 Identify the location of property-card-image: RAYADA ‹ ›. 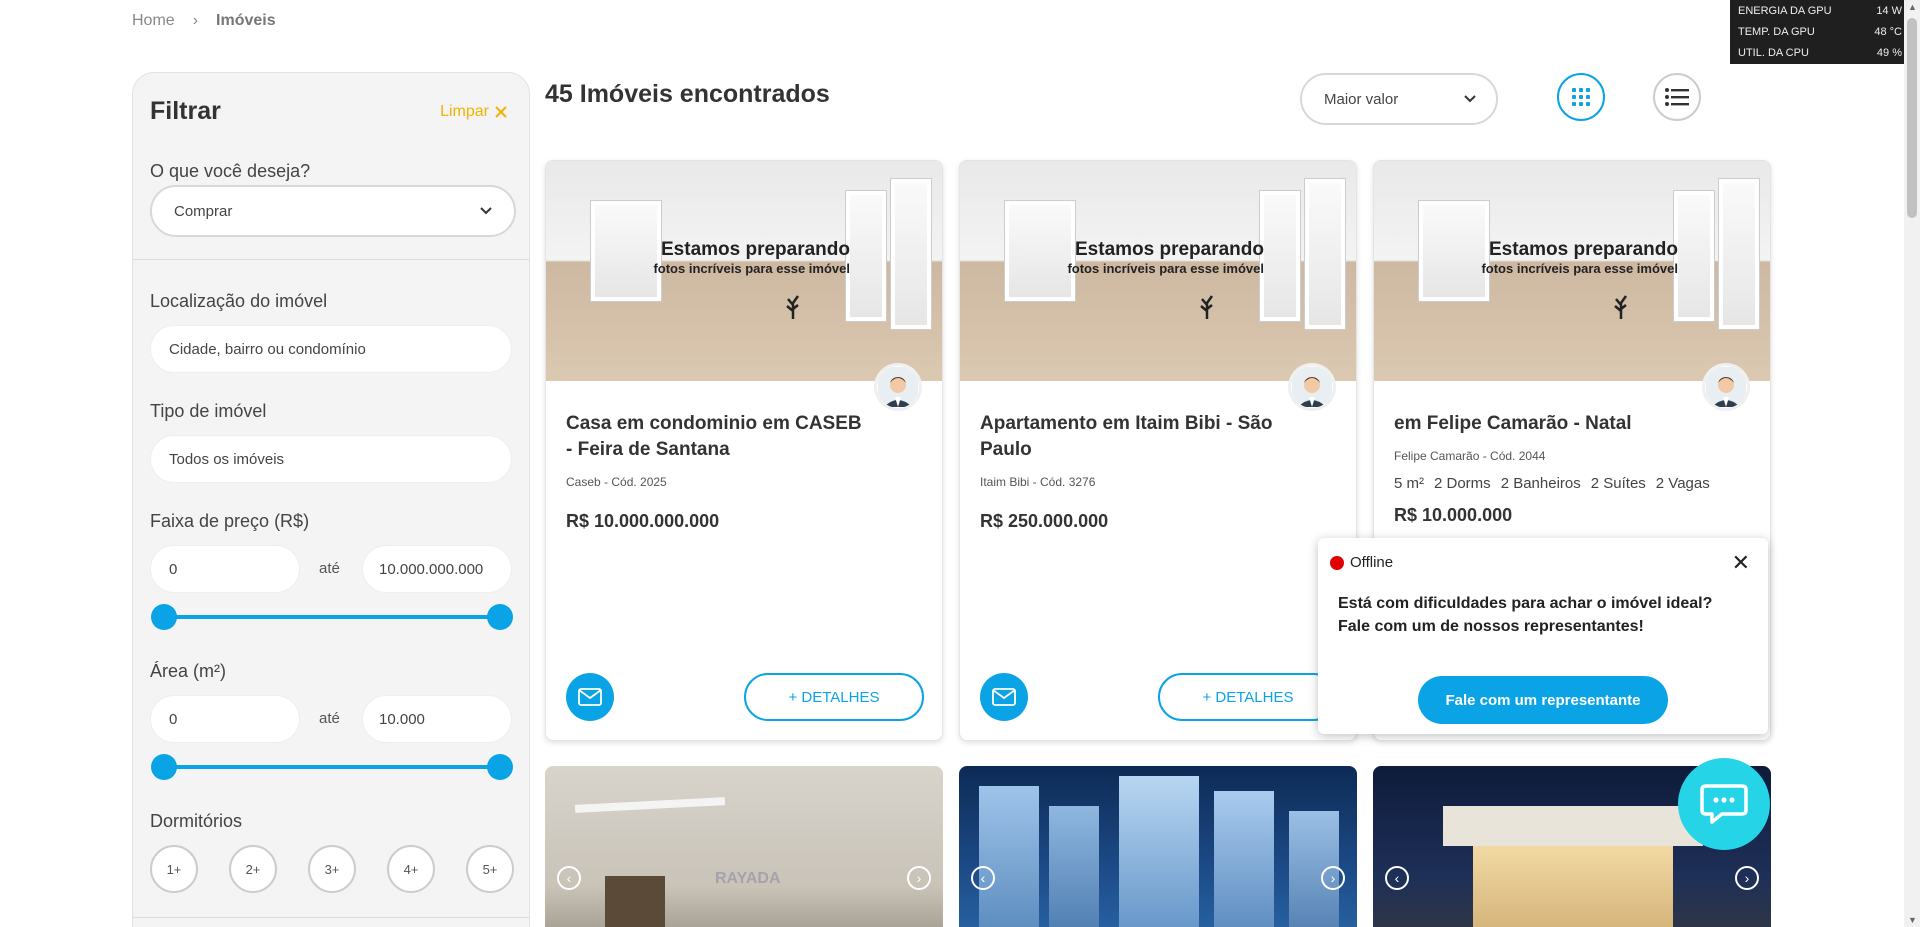
(744, 846).